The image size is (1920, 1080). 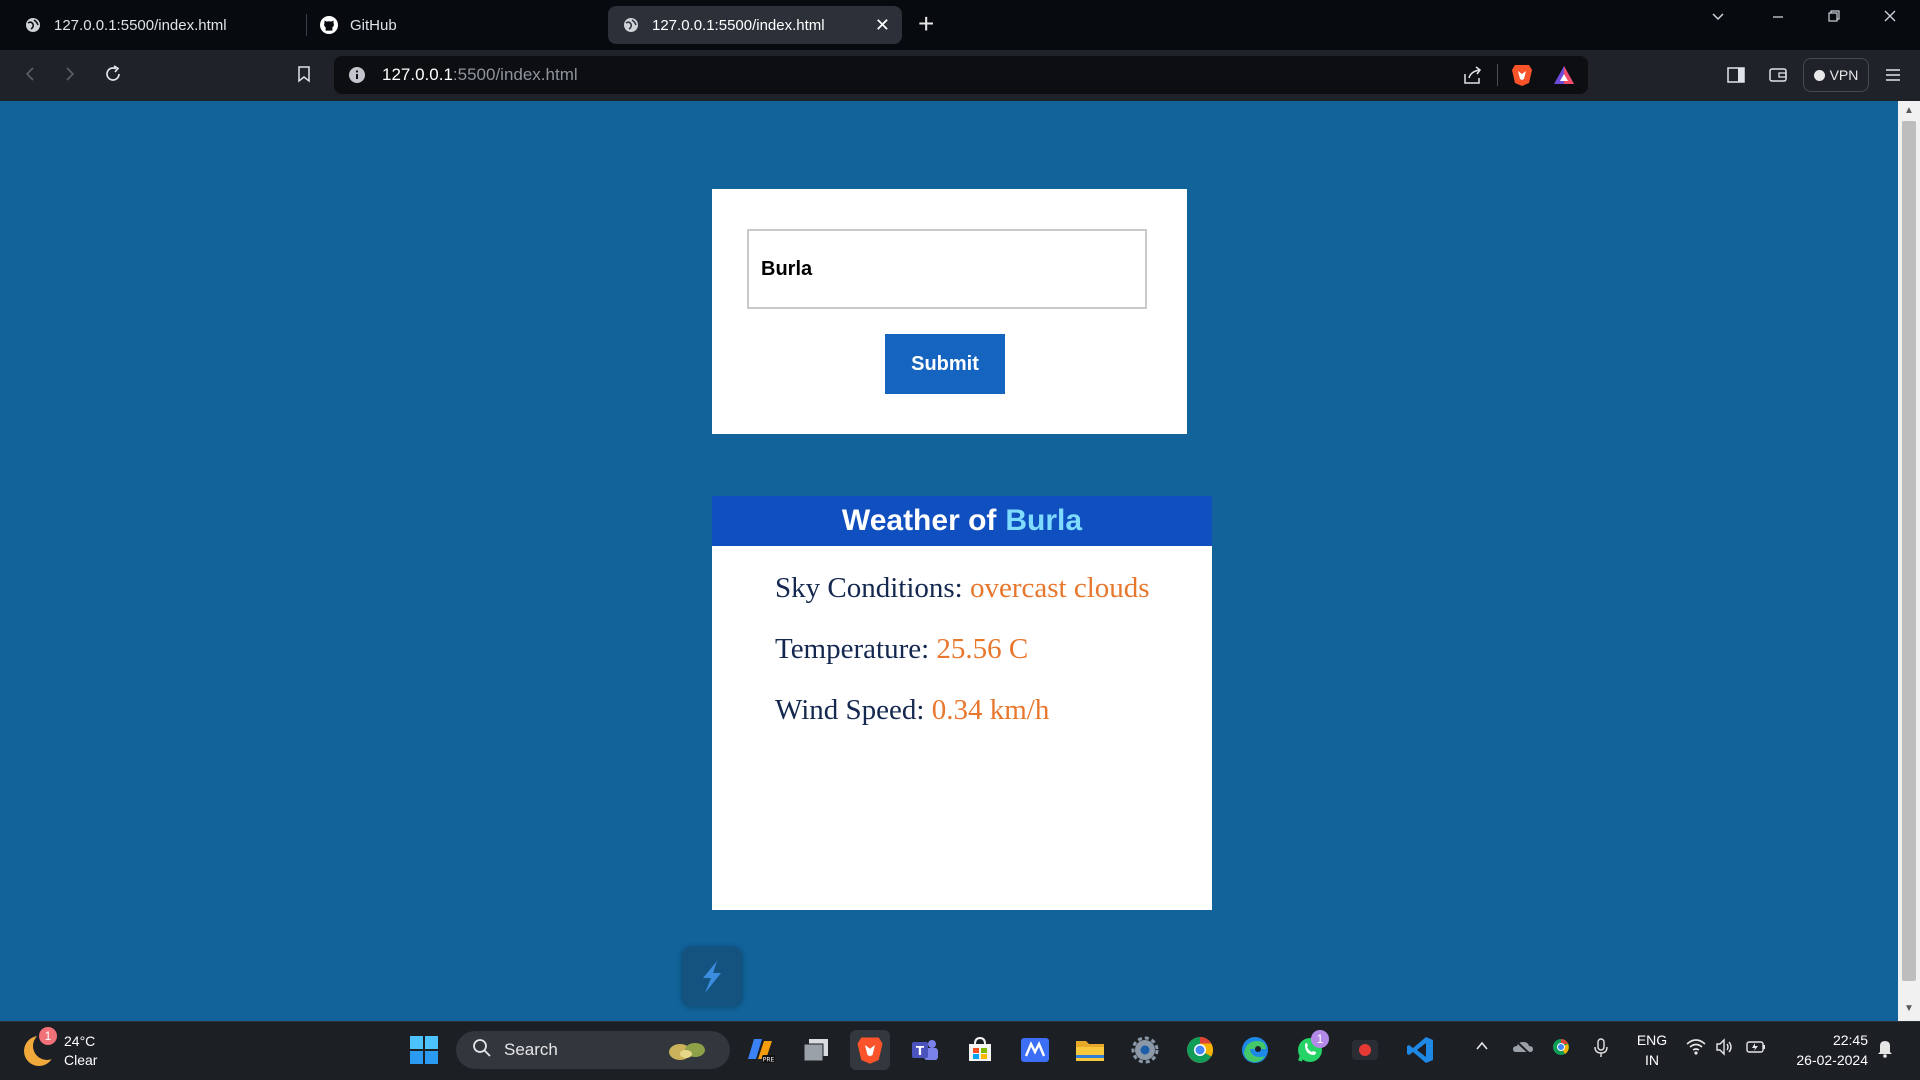 What do you see at coordinates (760, 1050) in the screenshot?
I see `copilot-icon: PRE` at bounding box center [760, 1050].